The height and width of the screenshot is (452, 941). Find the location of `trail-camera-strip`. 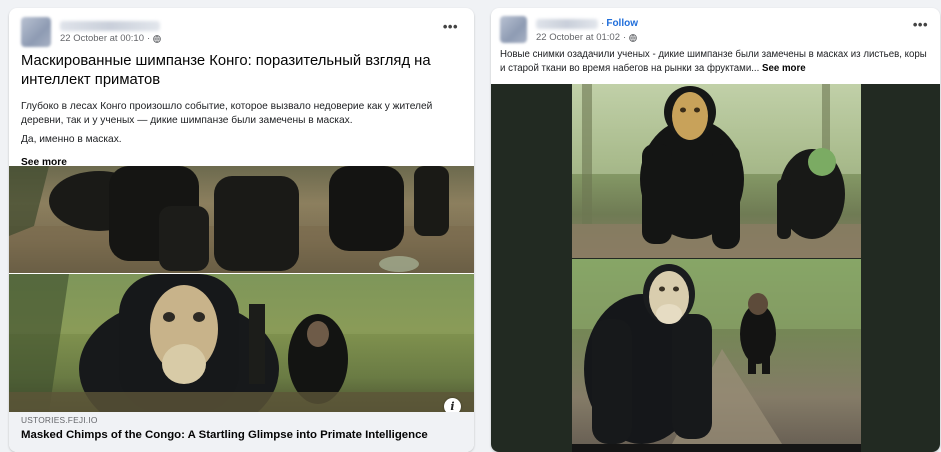

trail-camera-strip is located at coordinates (716, 448).